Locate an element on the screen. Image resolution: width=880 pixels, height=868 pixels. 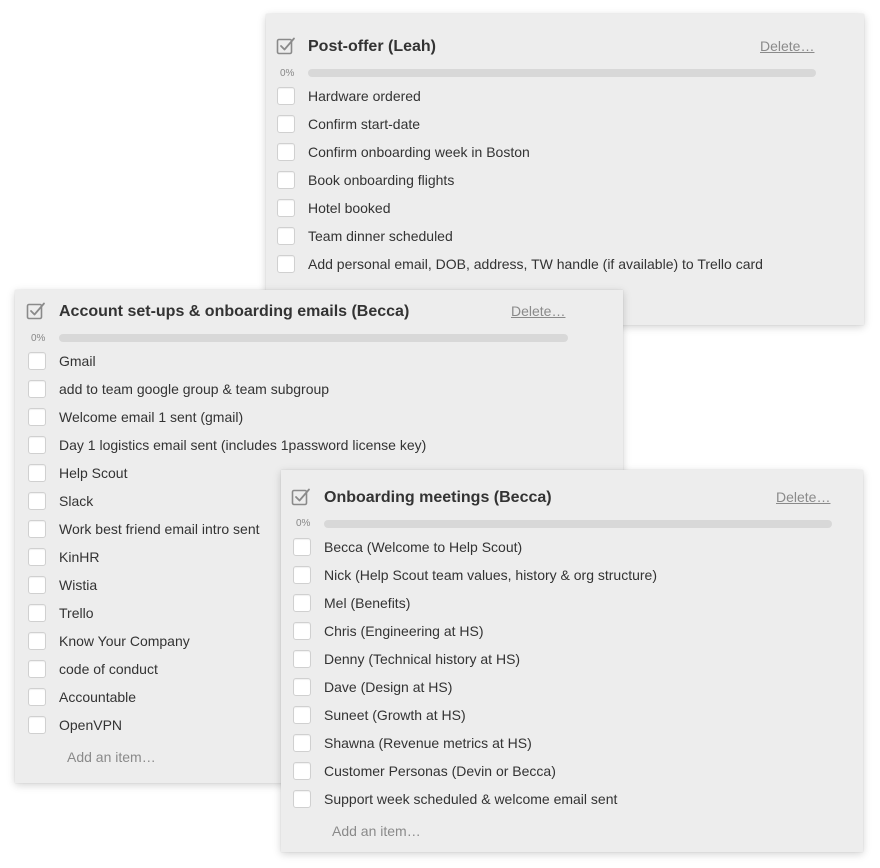
checklist-item: Becca (Welcome to Help Scout) is located at coordinates (572, 548).